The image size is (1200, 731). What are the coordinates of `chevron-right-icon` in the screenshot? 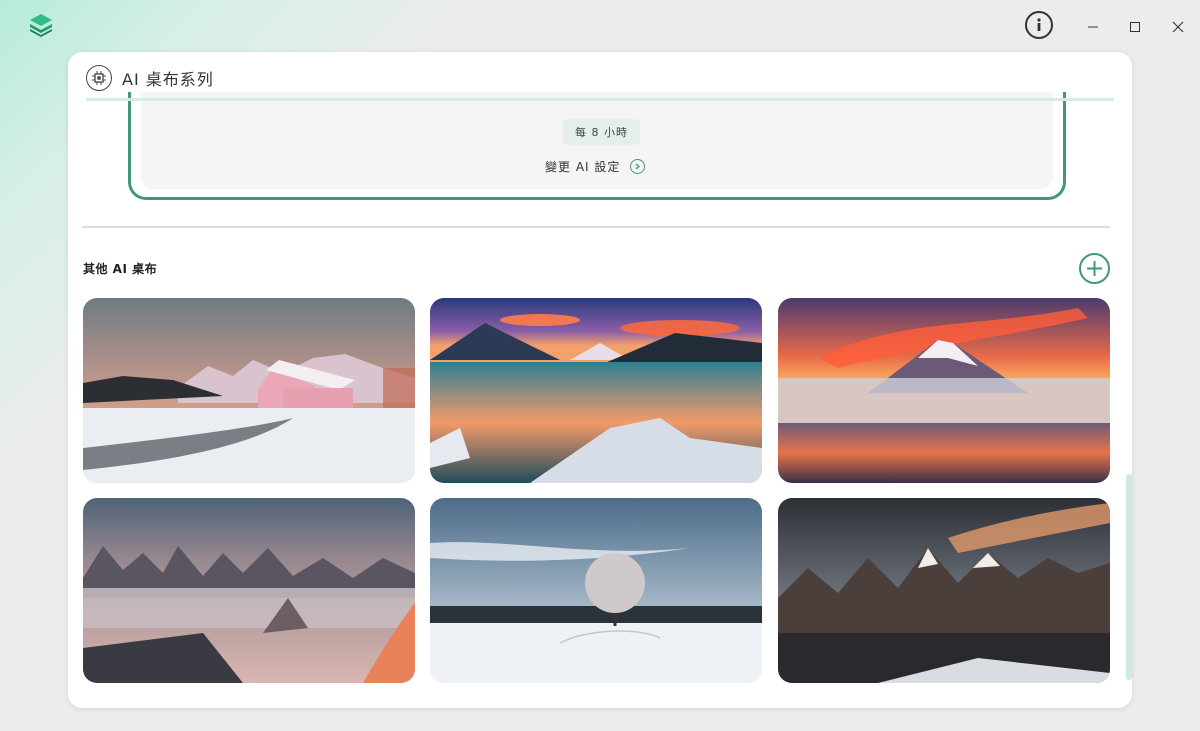 It's located at (638, 166).